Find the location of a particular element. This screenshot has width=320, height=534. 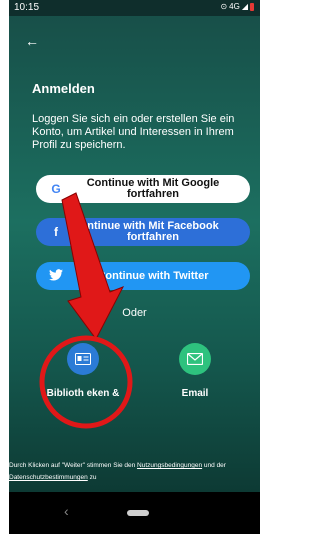

twitter-login-label: Continue with Twitter is located at coordinates (153, 275).